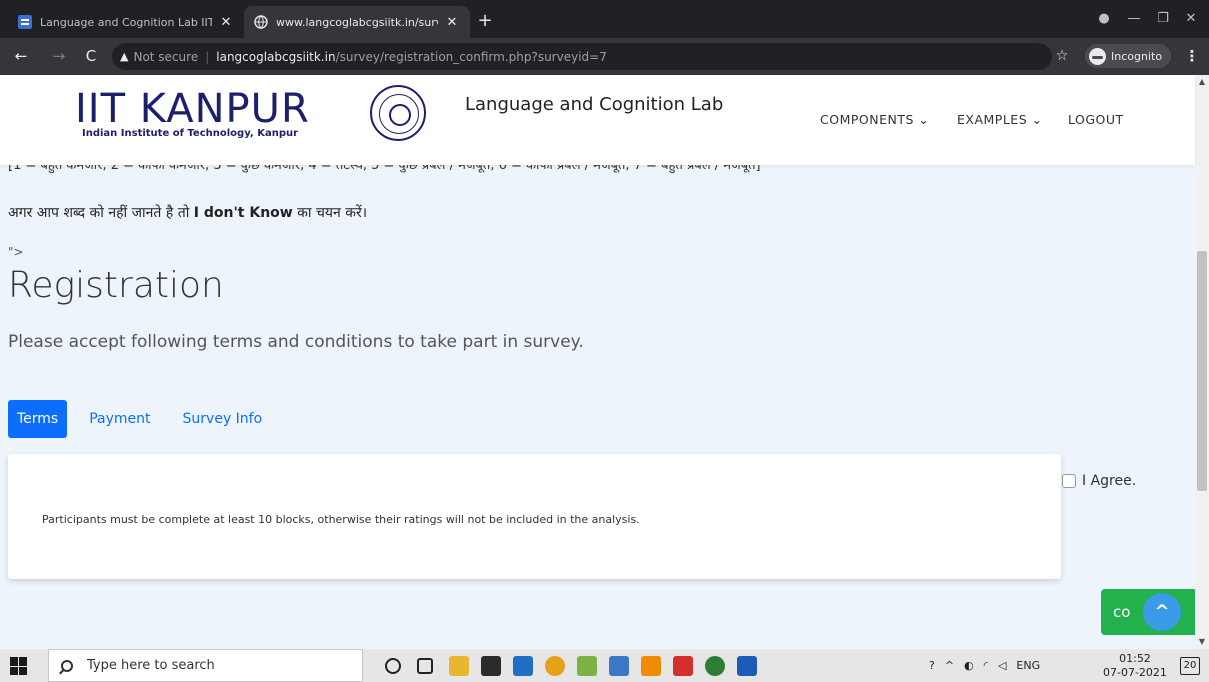 This screenshot has width=1209, height=682. What do you see at coordinates (683, 666) in the screenshot?
I see `pdf-reader-icon` at bounding box center [683, 666].